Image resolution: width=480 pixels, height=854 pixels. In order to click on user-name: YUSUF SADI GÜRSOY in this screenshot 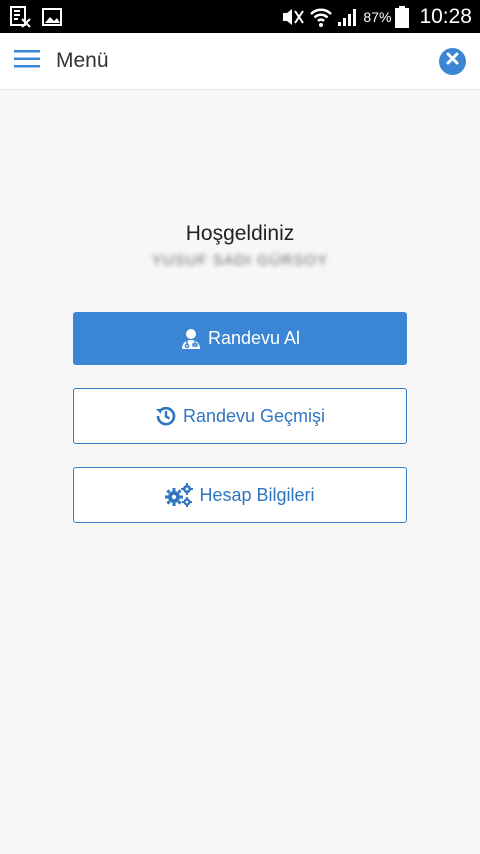, I will do `click(240, 260)`.